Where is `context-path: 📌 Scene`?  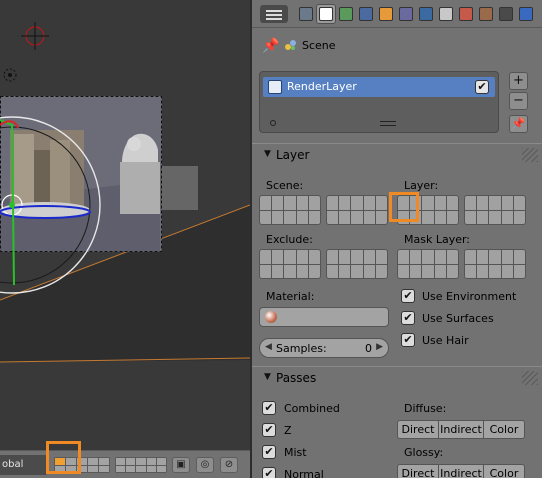 context-path: 📌 Scene is located at coordinates (397, 46).